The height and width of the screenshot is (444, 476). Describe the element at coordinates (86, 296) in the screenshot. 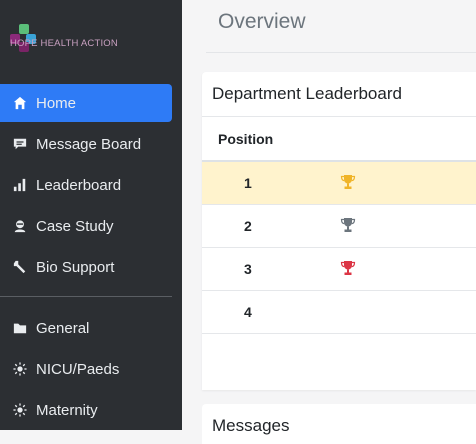

I see `sidebar-divider` at that location.